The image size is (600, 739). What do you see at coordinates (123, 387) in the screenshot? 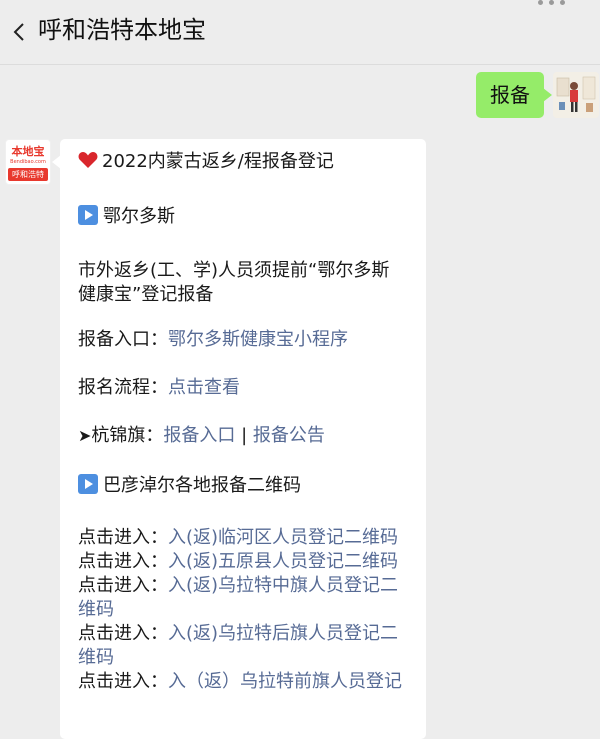
I see `flow-label: 报名流程：` at bounding box center [123, 387].